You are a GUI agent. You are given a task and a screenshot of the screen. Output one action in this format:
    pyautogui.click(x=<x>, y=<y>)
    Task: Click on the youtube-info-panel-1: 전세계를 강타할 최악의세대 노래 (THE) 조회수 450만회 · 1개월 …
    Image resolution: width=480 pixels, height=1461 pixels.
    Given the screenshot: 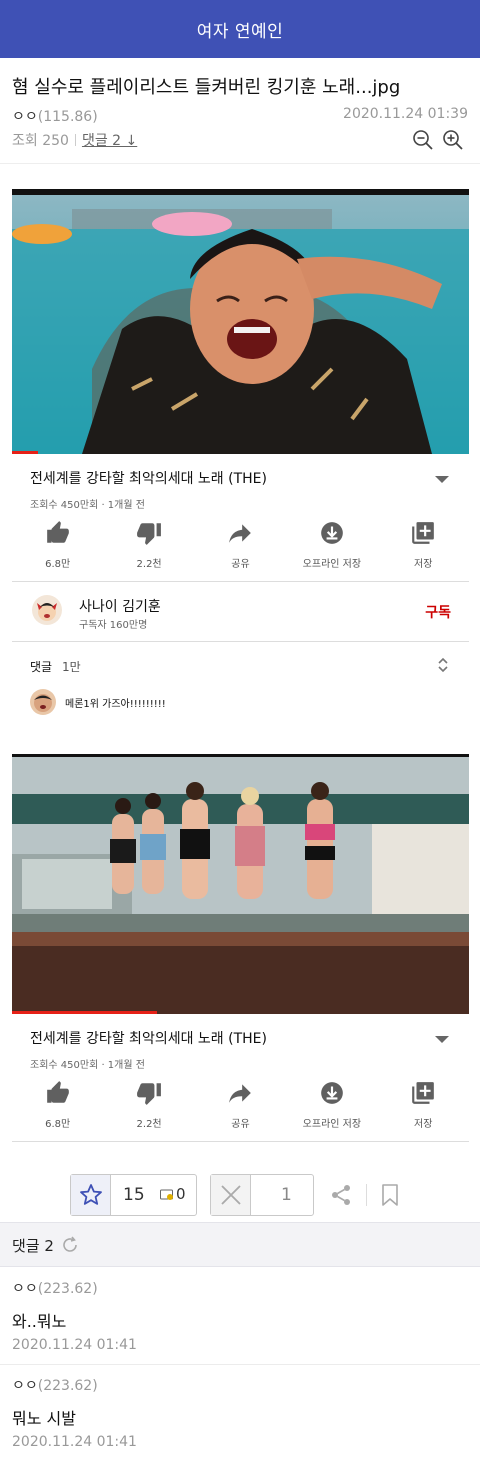 What is the action you would take?
    pyautogui.click(x=240, y=519)
    